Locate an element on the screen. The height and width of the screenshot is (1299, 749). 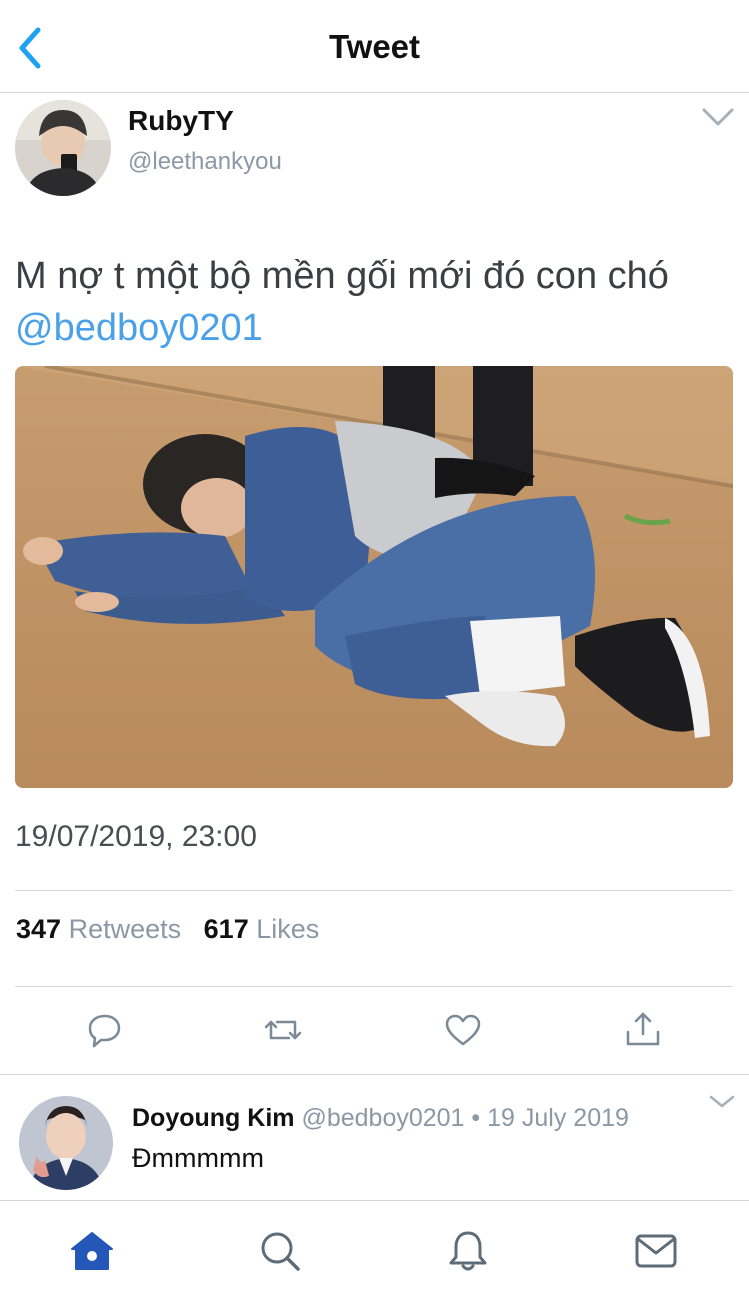
retweets-count: 347 is located at coordinates (39, 929).